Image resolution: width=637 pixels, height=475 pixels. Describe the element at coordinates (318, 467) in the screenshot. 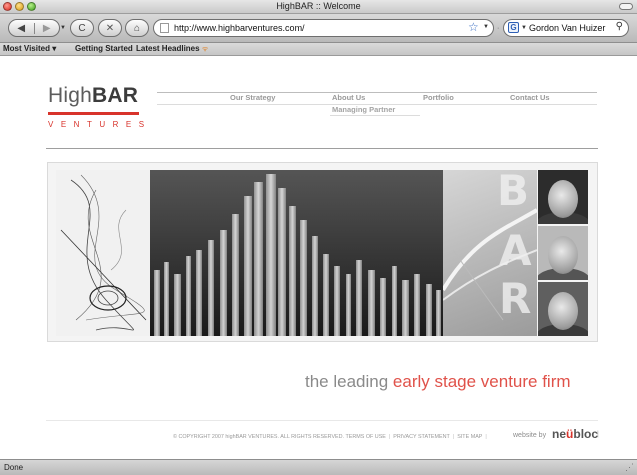

I see `status-bar: Done ⋰` at that location.